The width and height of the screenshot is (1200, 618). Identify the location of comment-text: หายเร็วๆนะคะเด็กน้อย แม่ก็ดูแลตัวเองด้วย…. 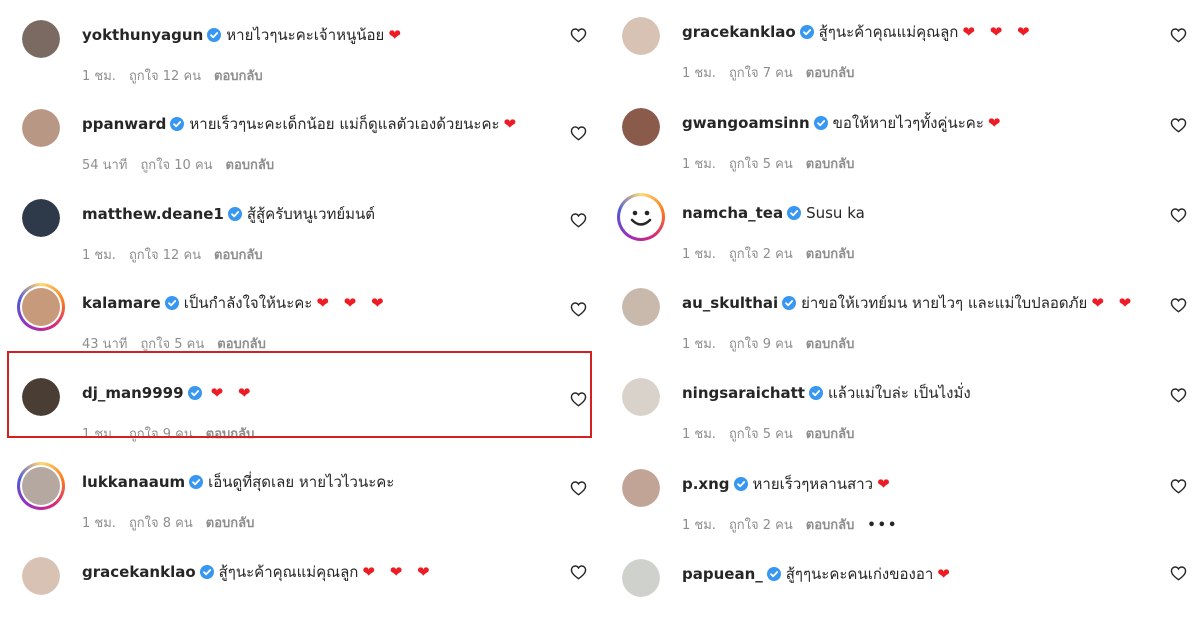
(344, 124).